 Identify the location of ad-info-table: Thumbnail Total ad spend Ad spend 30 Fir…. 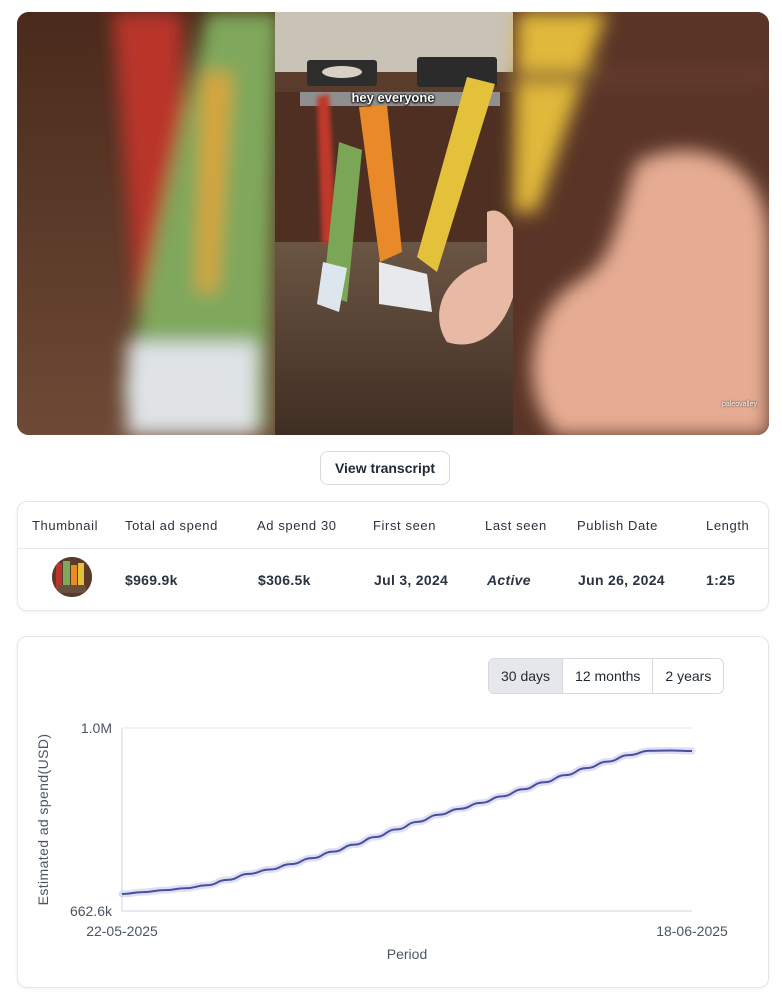
(393, 556).